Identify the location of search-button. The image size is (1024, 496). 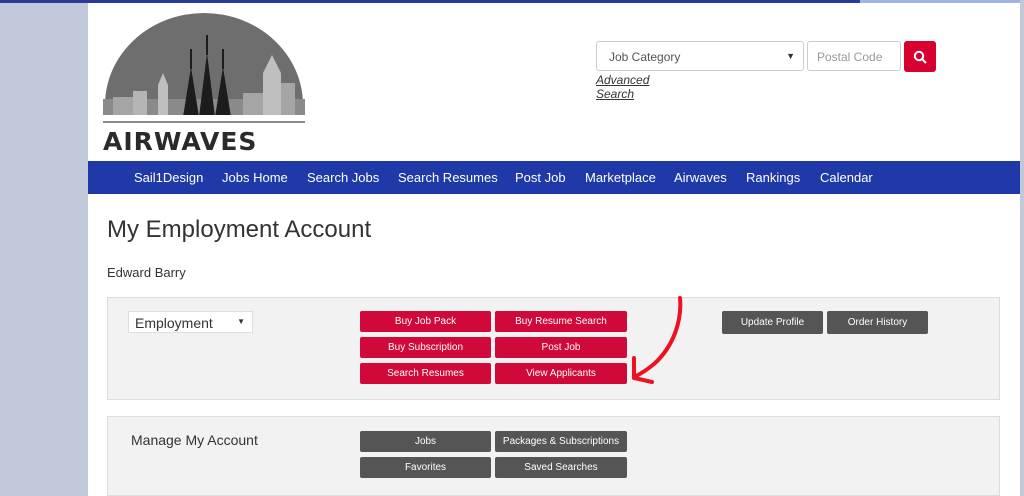
(920, 56).